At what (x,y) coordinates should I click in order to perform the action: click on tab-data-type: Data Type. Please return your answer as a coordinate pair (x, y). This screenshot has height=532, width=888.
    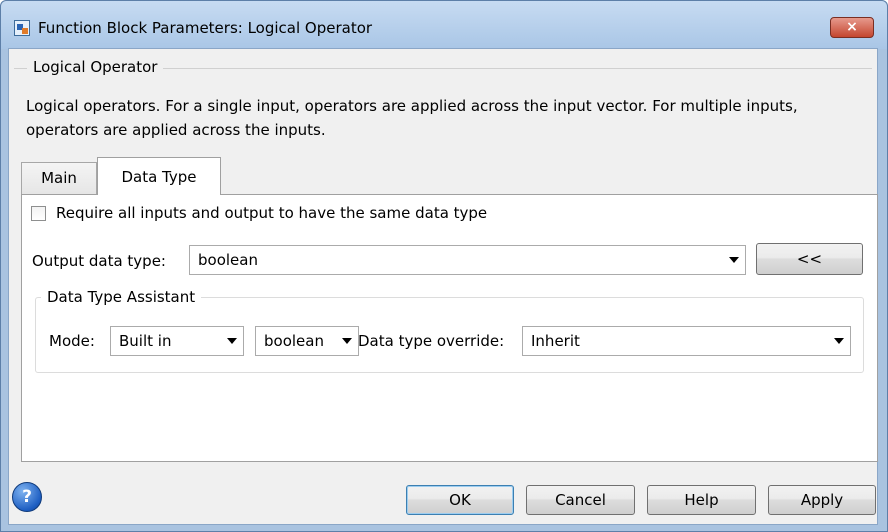
    Looking at the image, I should click on (159, 176).